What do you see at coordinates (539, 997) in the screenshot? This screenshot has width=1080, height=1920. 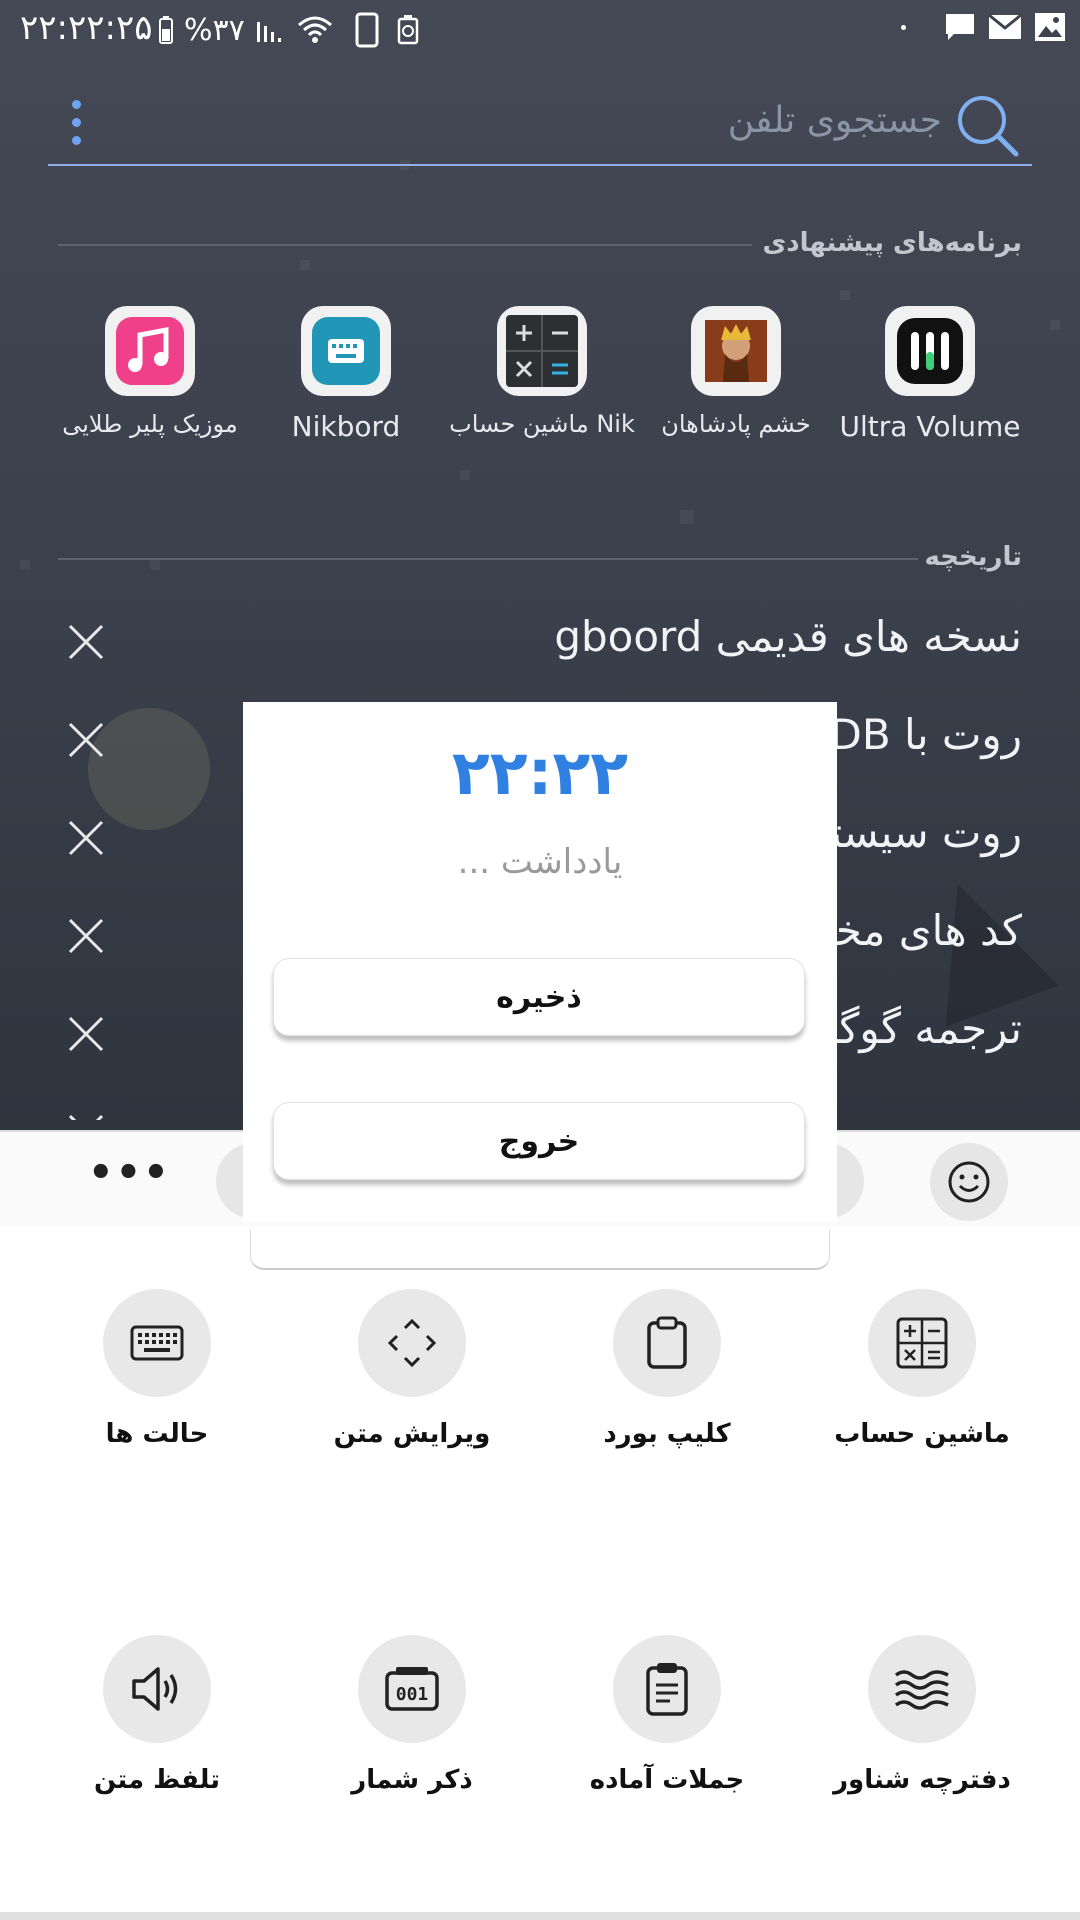 I see `save-button: ذخیره` at bounding box center [539, 997].